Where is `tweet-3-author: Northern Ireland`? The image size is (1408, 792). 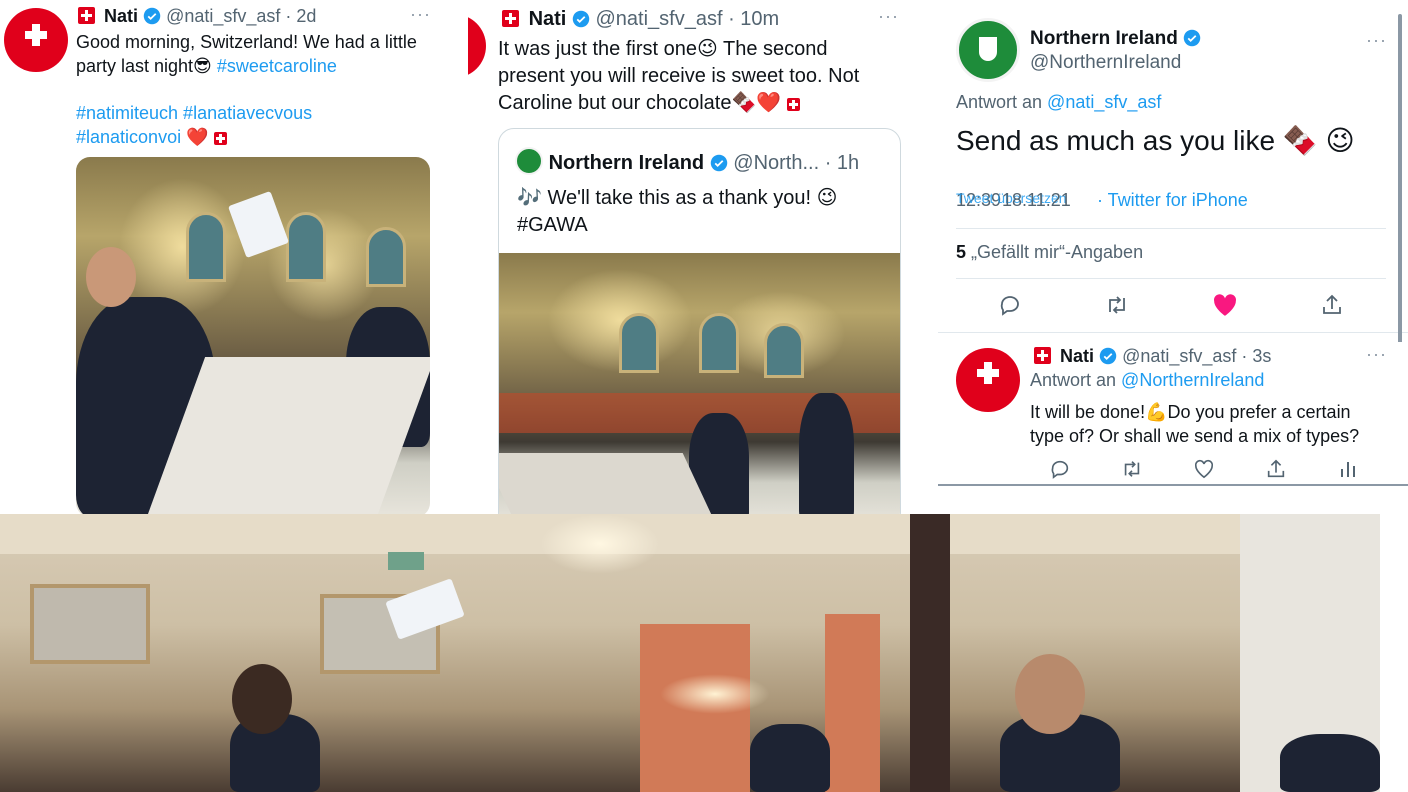 tweet-3-author: Northern Ireland is located at coordinates (1115, 39).